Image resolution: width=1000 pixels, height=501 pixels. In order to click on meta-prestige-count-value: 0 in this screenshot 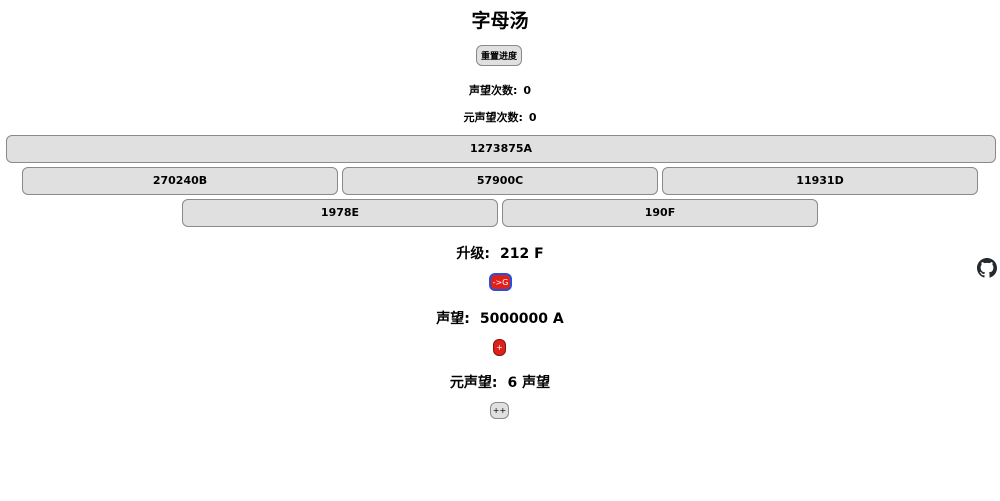, I will do `click(532, 117)`.